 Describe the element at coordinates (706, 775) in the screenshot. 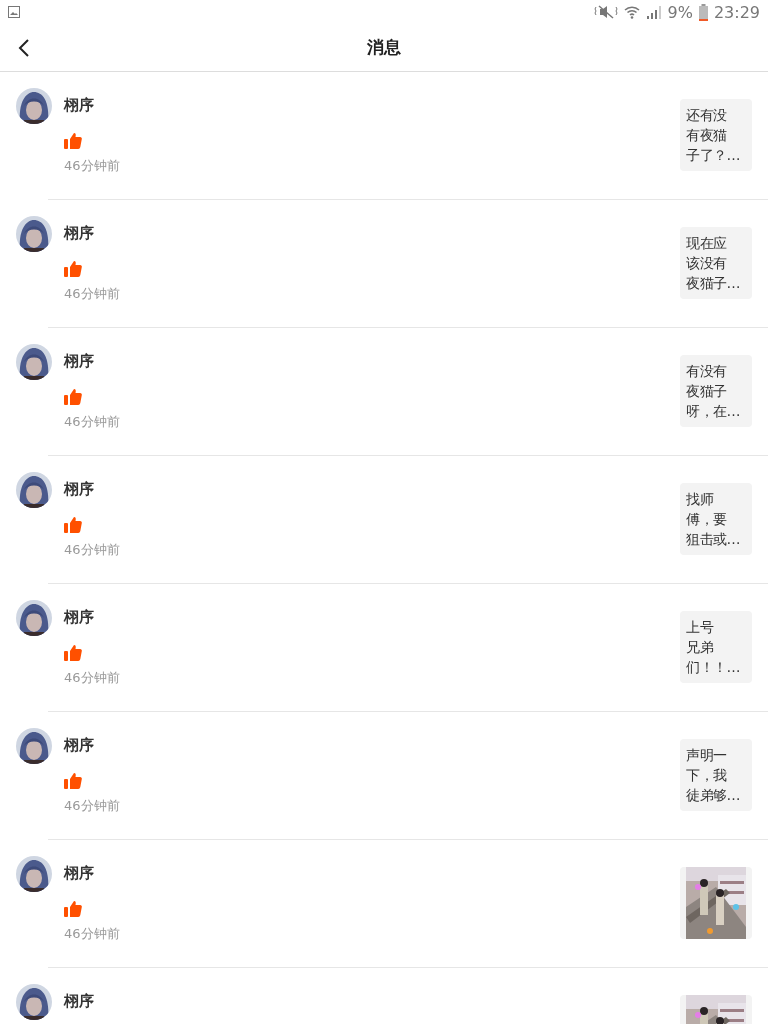

I see `preview-line: 下，我` at that location.